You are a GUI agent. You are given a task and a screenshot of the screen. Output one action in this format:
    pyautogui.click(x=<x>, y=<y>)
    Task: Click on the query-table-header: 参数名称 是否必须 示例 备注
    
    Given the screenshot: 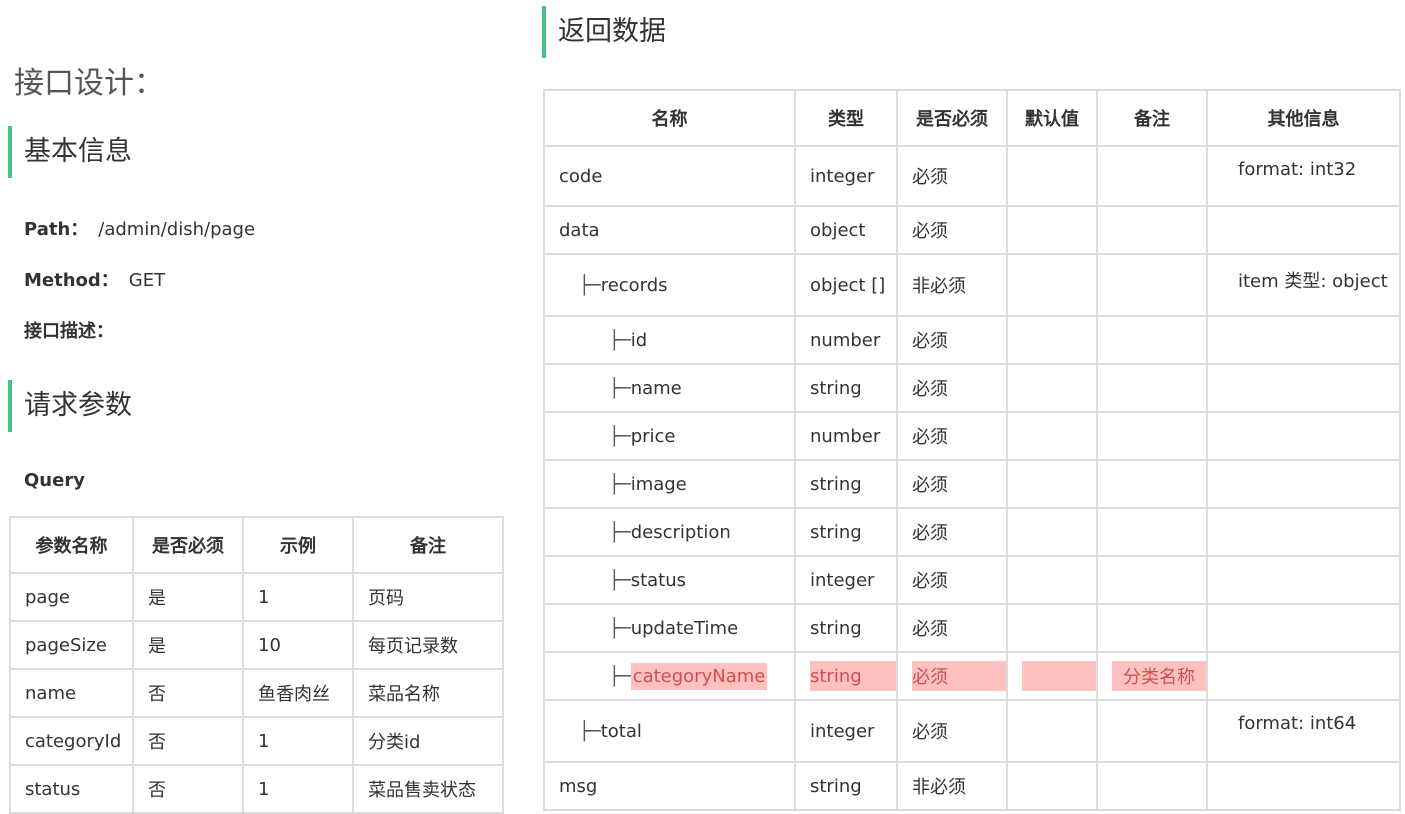 What is the action you would take?
    pyautogui.click(x=256, y=545)
    